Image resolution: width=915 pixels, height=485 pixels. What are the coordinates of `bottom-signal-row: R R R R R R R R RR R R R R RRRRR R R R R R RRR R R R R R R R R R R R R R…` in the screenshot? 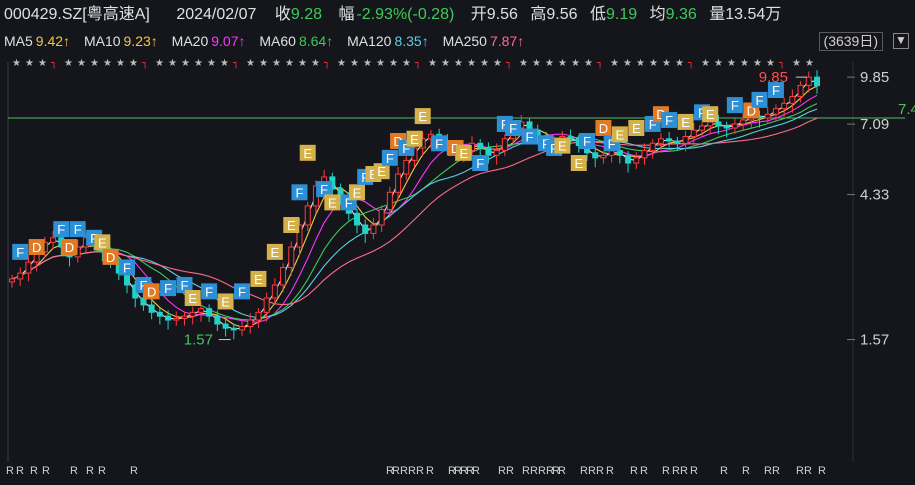 It's located at (416, 471).